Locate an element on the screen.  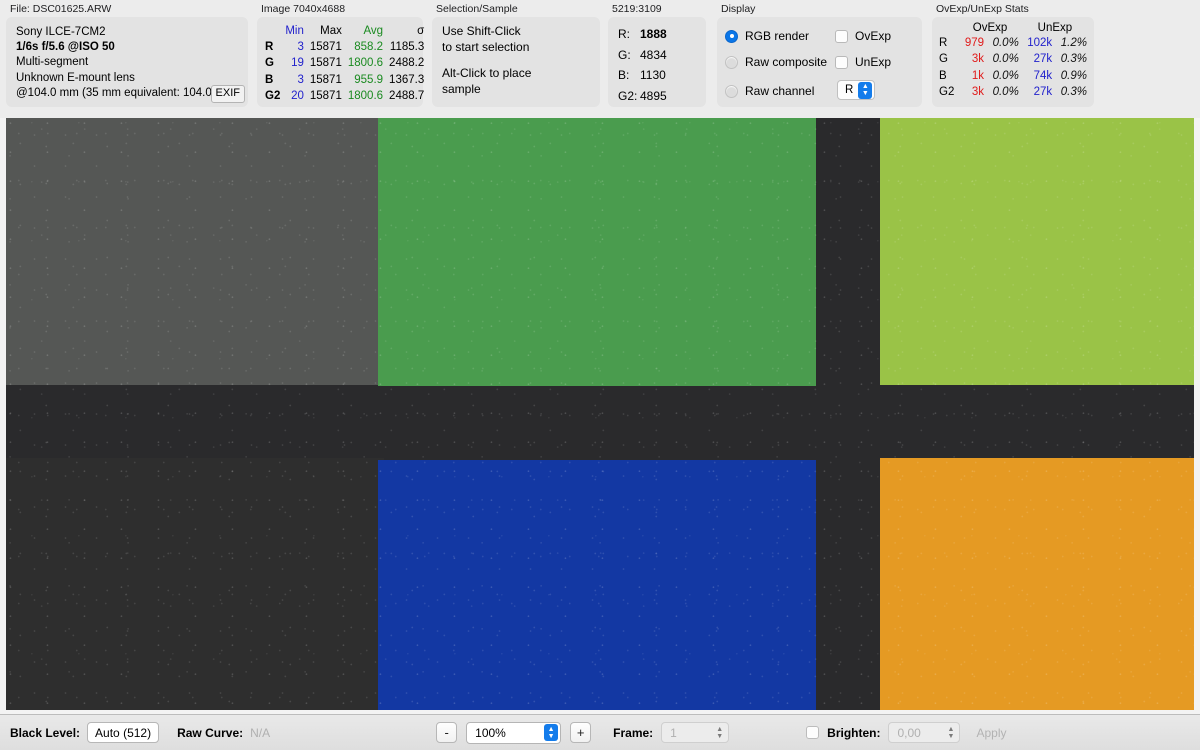
zoom-out-button: - is located at coordinates (447, 732).